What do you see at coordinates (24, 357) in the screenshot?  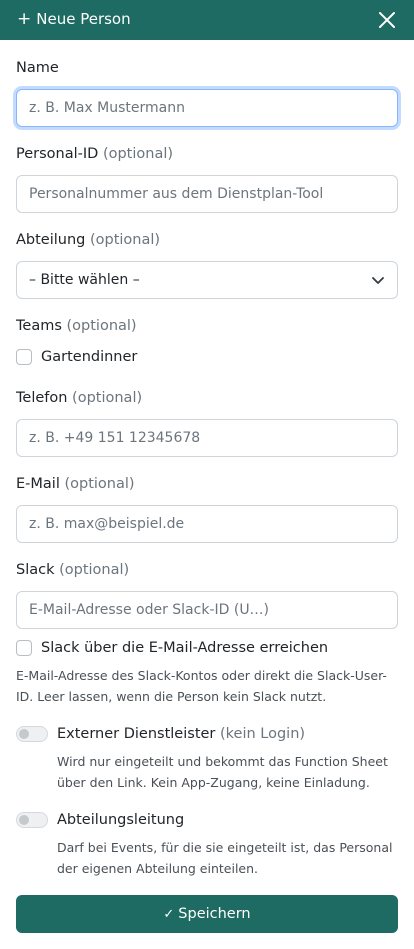 I see `team-checkbox` at bounding box center [24, 357].